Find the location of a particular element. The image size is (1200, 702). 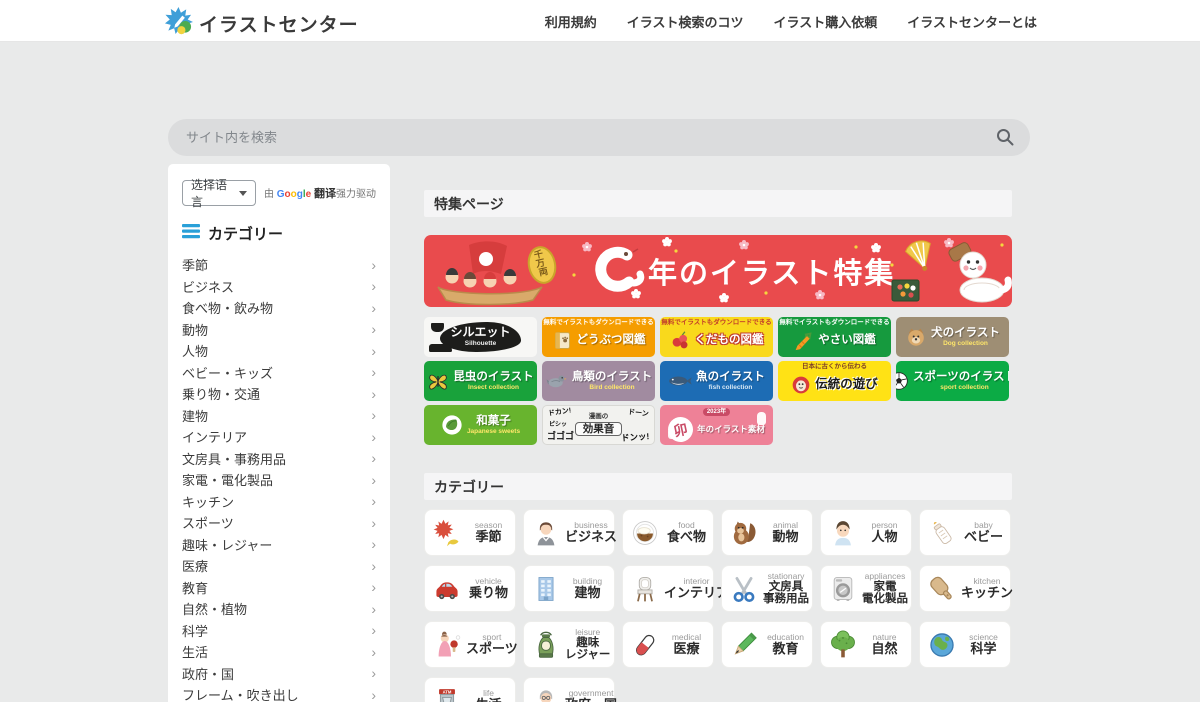

sidebar-item: 趣味・レジャー › is located at coordinates (279, 545).